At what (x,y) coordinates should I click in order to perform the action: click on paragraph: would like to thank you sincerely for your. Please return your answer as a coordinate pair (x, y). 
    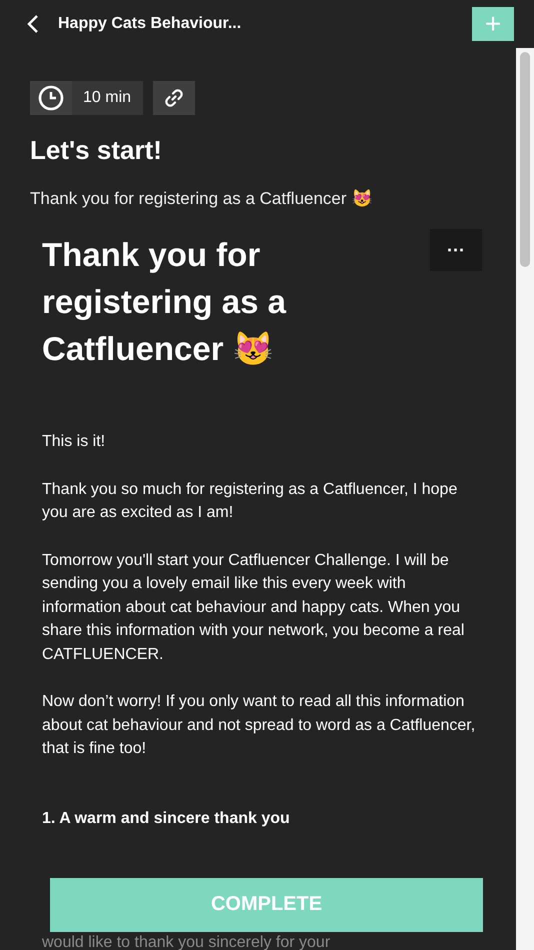
    Looking at the image, I should click on (186, 942).